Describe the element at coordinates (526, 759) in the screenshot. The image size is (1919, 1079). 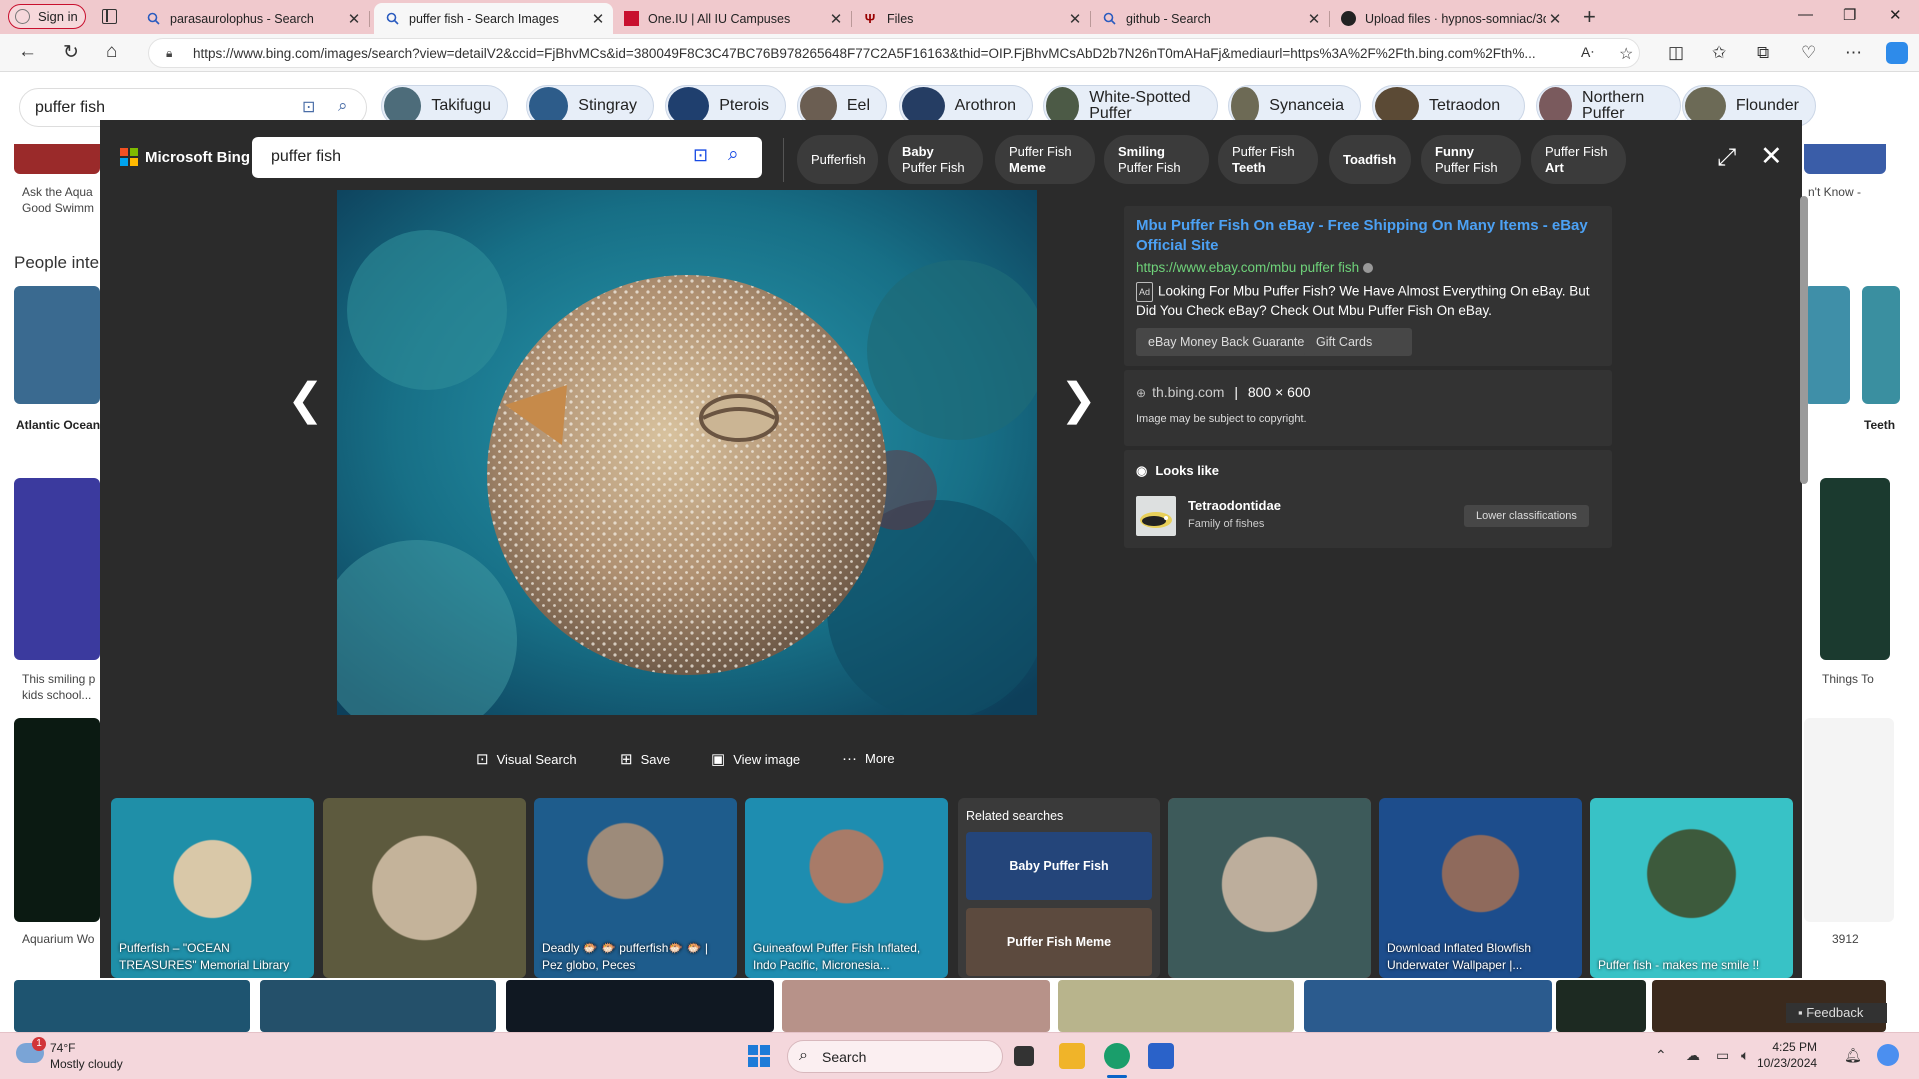
I see `visual-search-action: ⊡ Visual Search` at that location.